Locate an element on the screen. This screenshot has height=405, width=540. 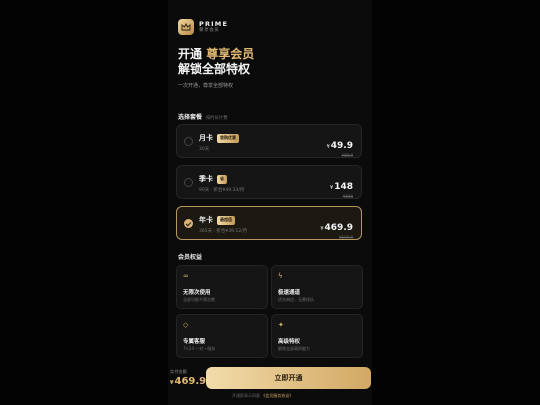
plan-name: 季卡 is located at coordinates (206, 179).